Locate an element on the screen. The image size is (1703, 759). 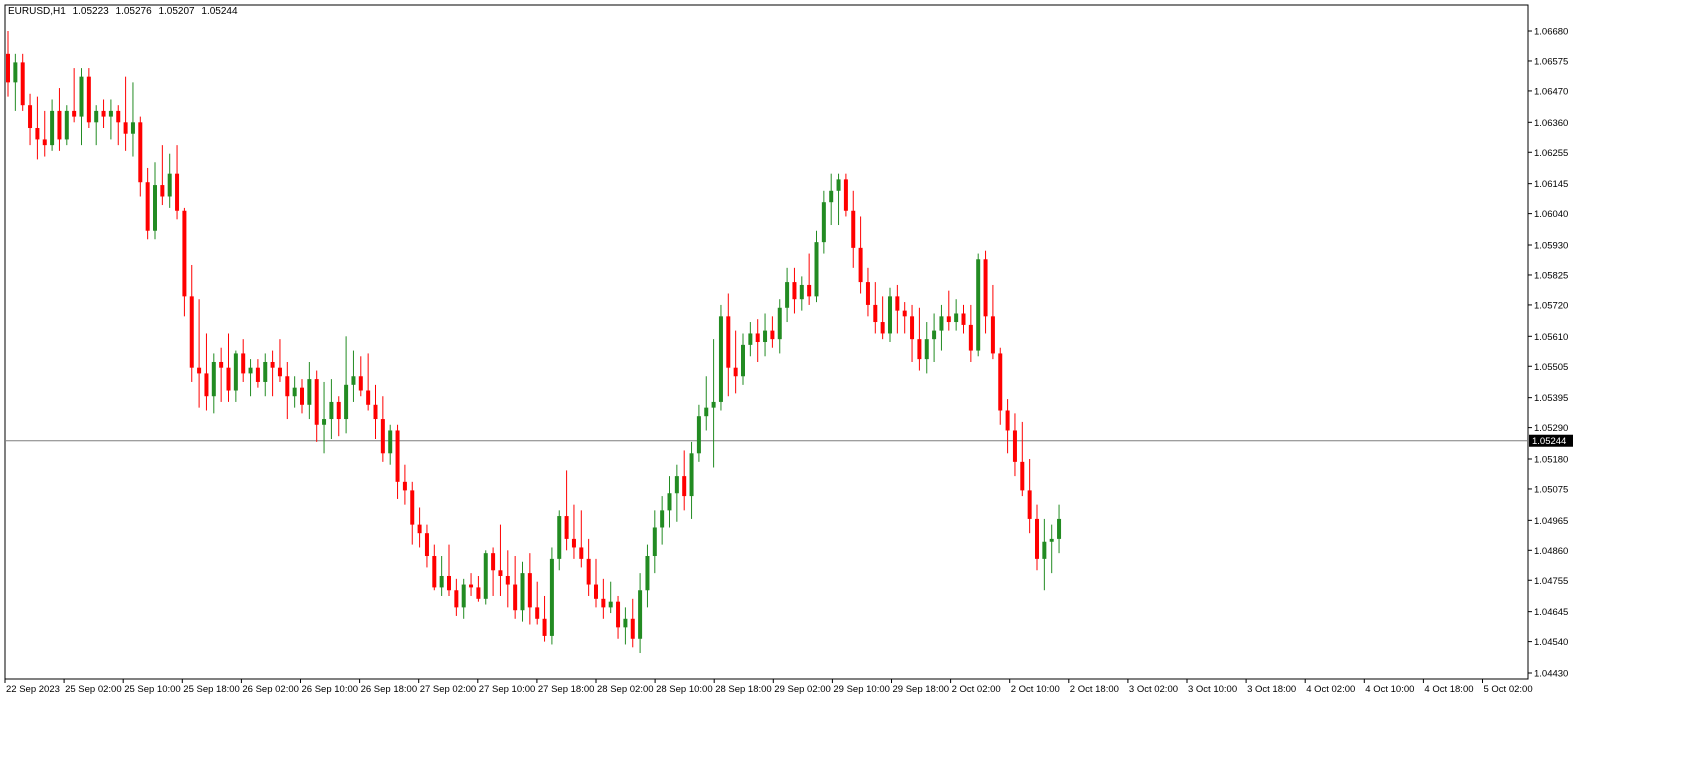
y-tick-label: 1.05075 is located at coordinates (1551, 489).